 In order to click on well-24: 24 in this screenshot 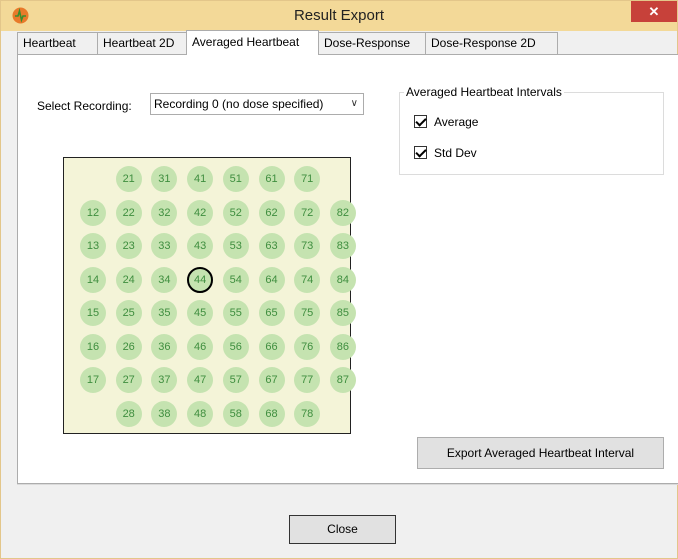, I will do `click(128, 279)`.